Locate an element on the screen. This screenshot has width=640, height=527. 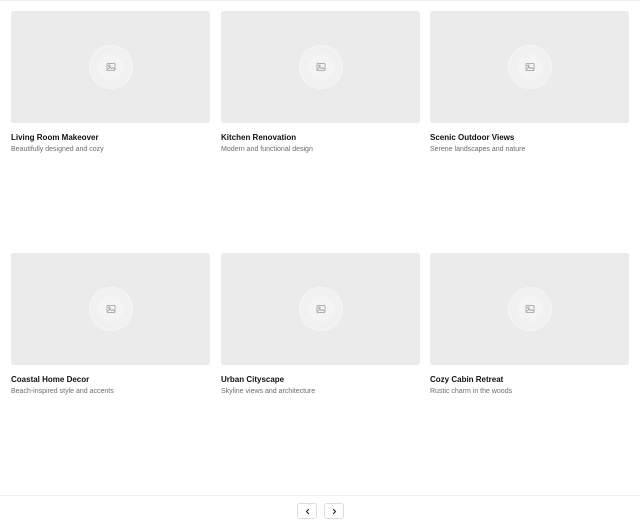
card-description: Rustic charm in the woods is located at coordinates (471, 391).